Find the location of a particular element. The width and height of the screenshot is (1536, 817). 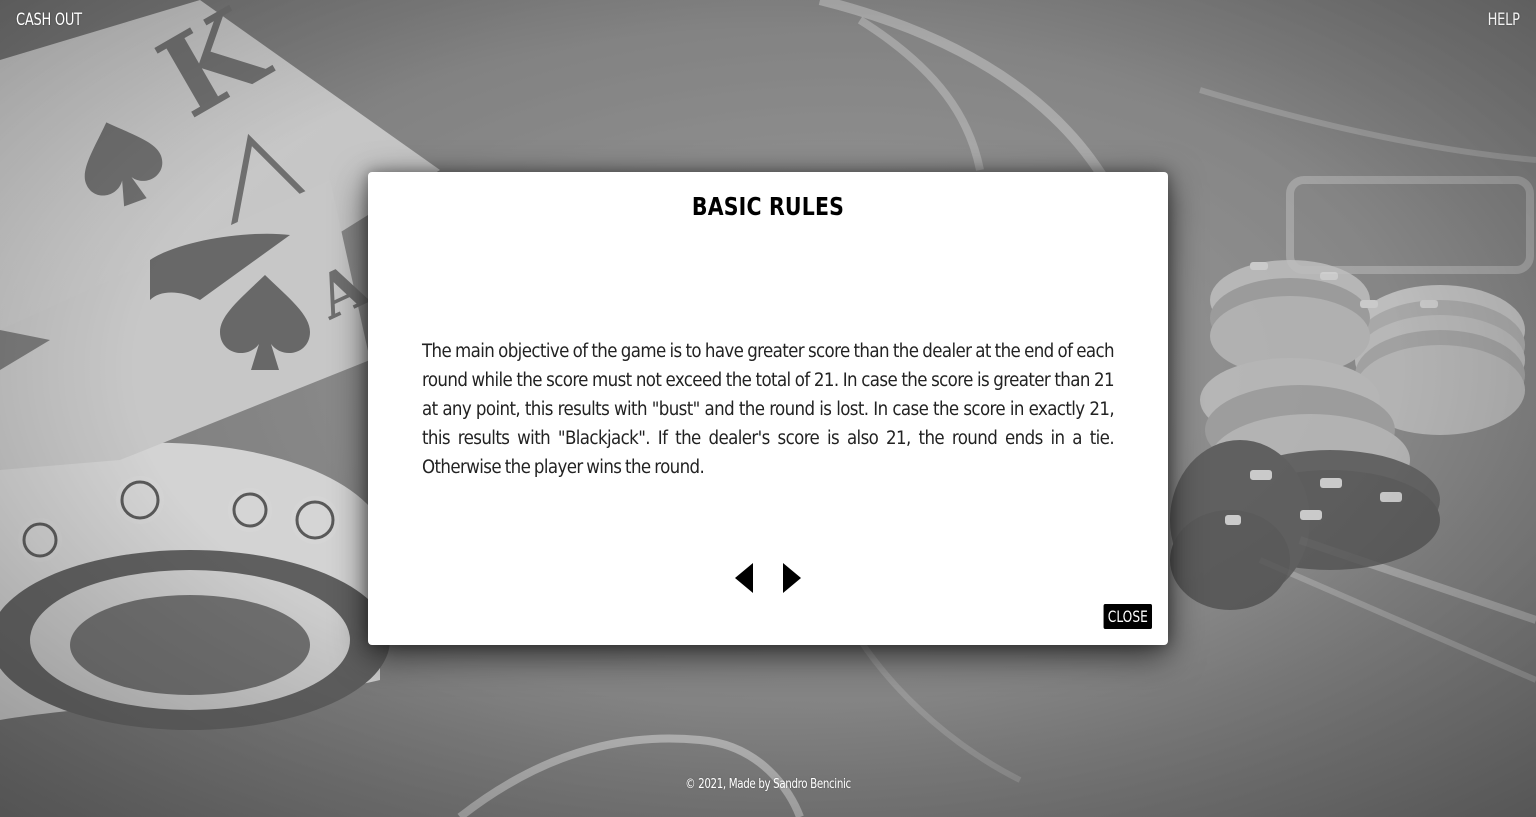

copyright-text: © 2021, Made by Sandro Bencinic is located at coordinates (768, 784).